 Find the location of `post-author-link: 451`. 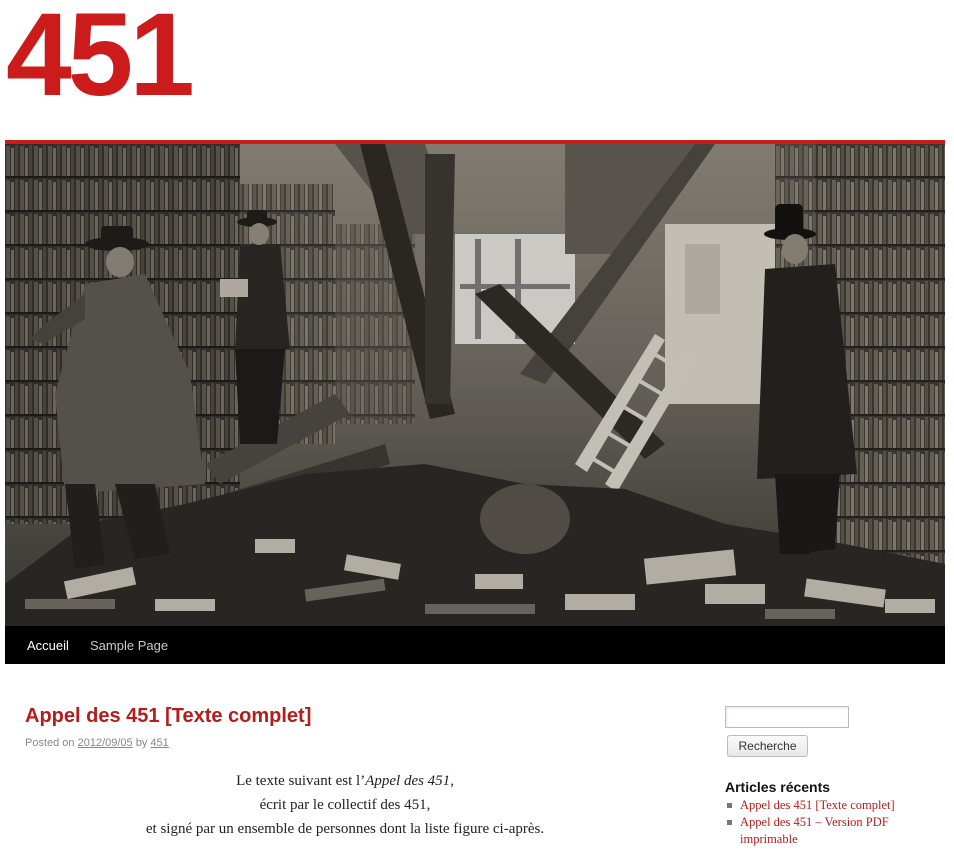

post-author-link: 451 is located at coordinates (159, 743).